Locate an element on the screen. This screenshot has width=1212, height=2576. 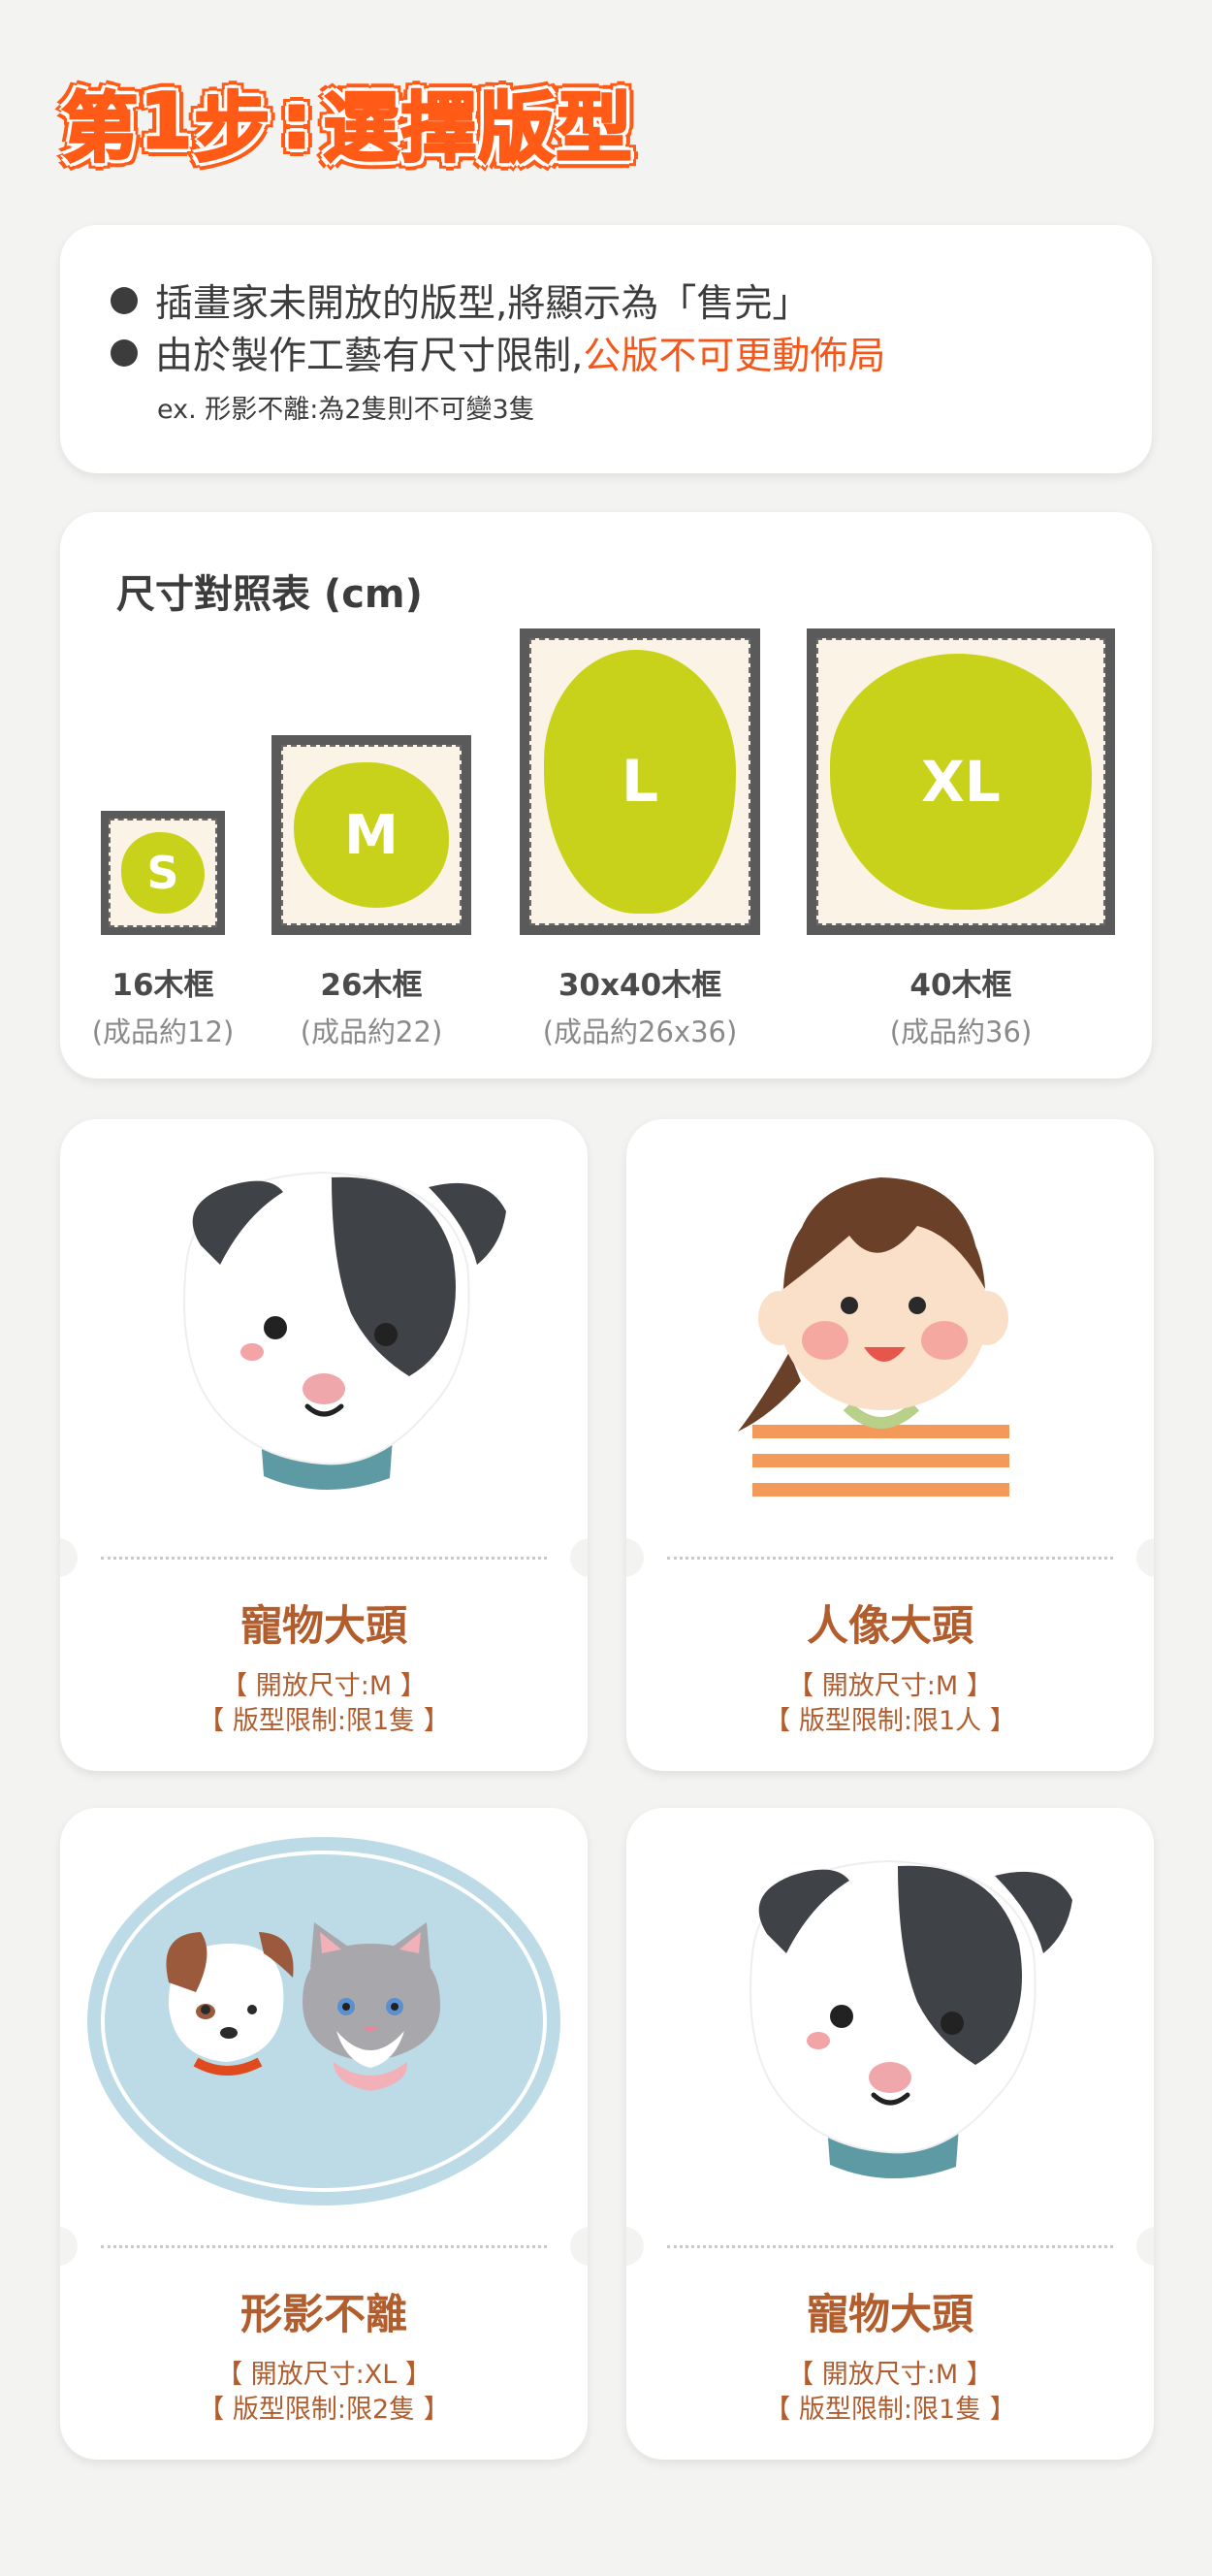
size-label-xl: 40木框 (成品約36) is located at coordinates (961, 1008).